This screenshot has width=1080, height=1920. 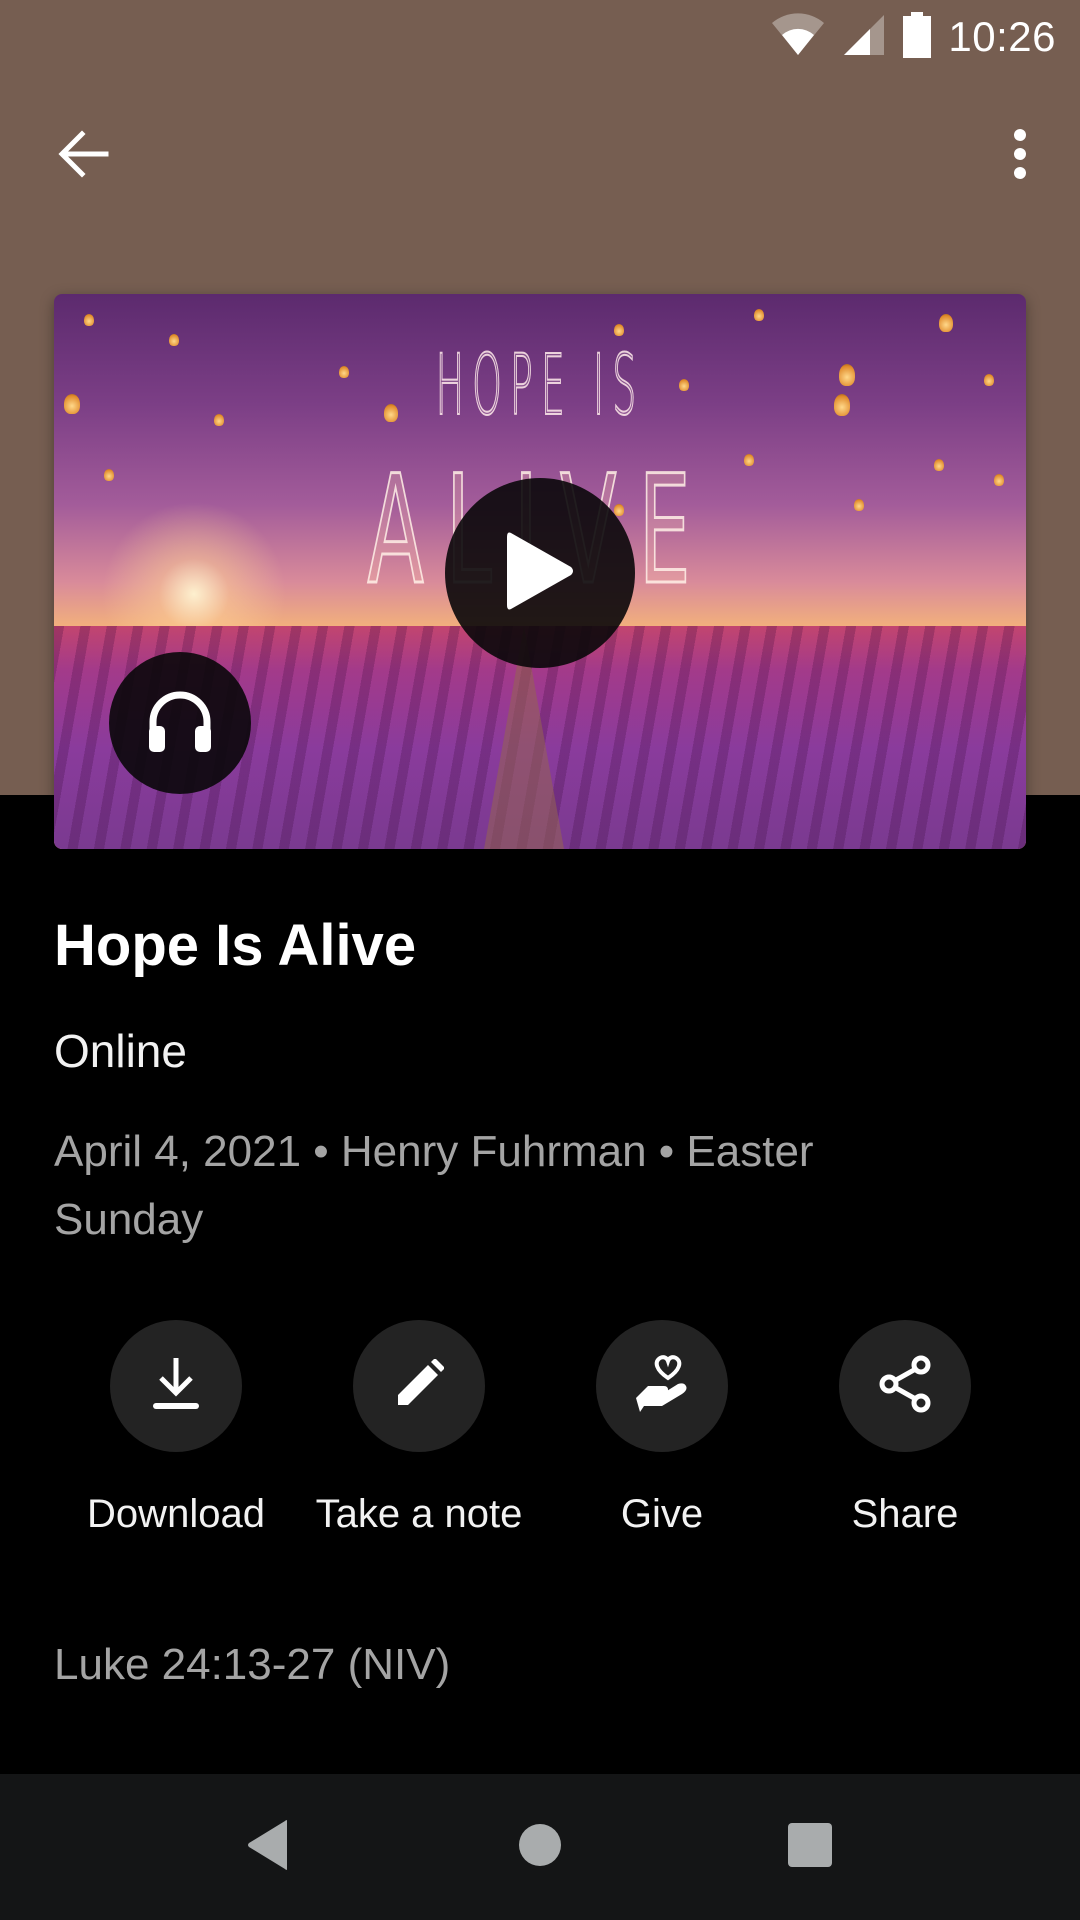 I want to click on arrow-left-icon, so click(x=83, y=156).